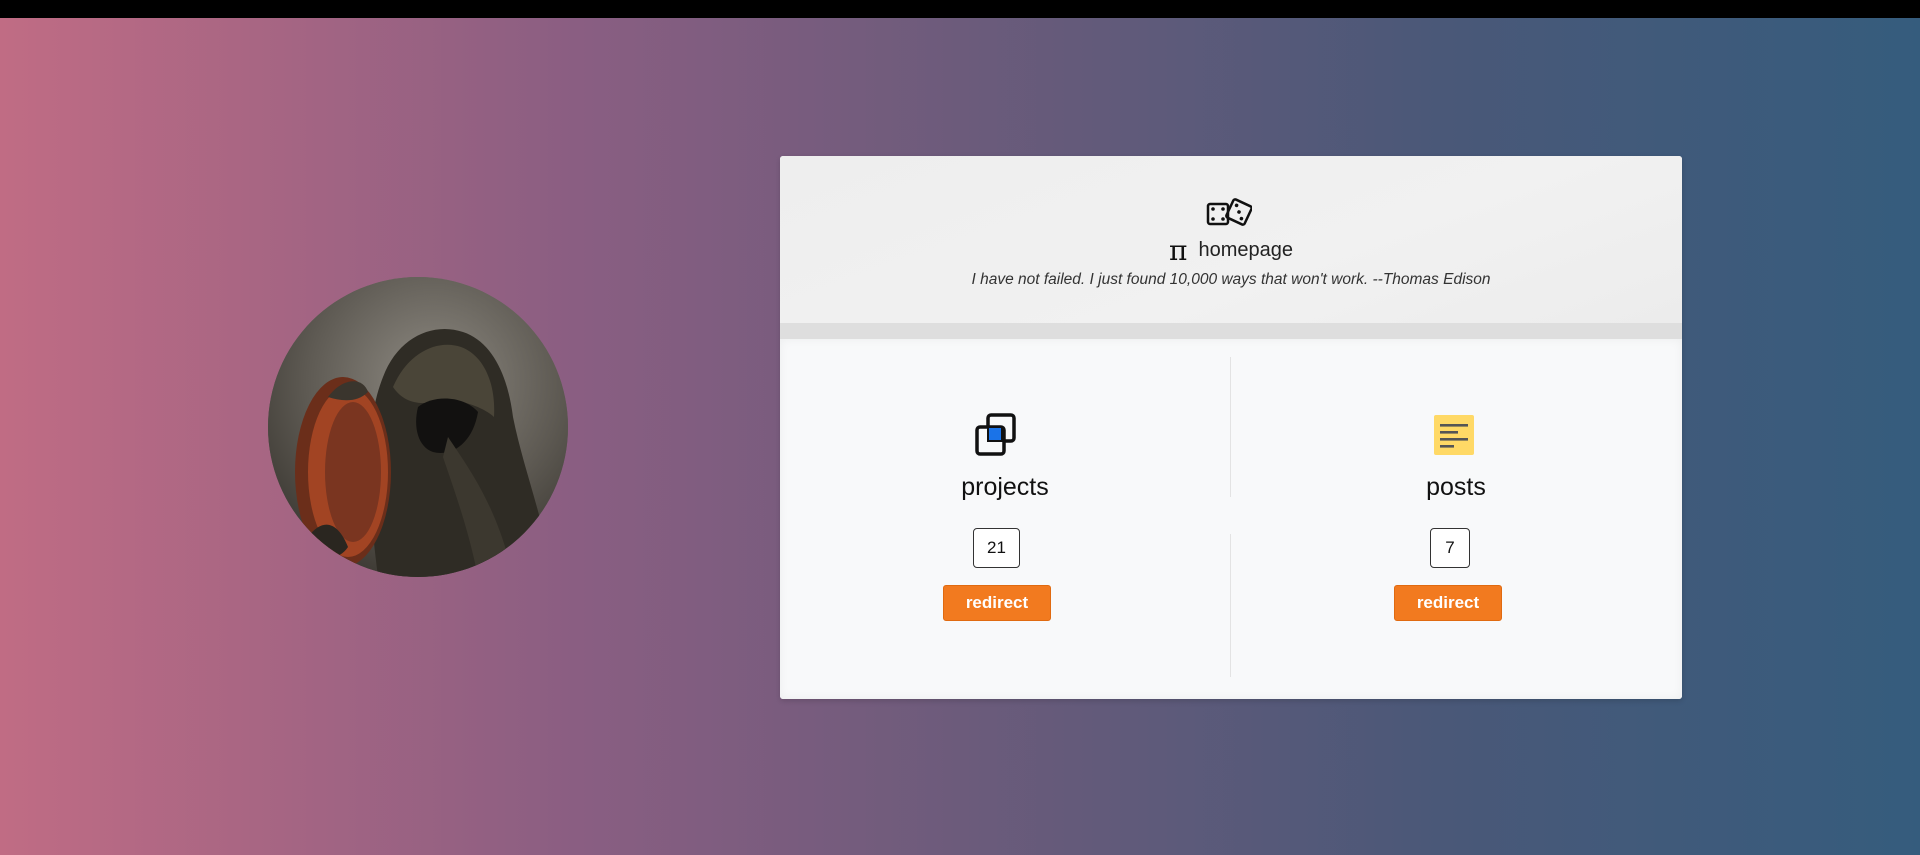 This screenshot has width=1920, height=855. I want to click on projects-icon, so click(995, 434).